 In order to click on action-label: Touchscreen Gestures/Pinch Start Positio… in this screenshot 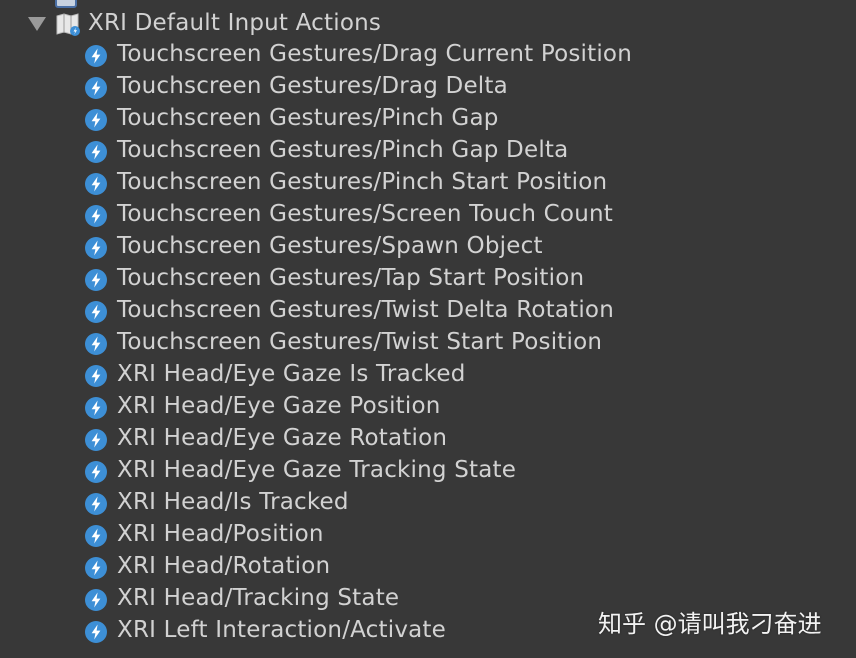, I will do `click(362, 182)`.